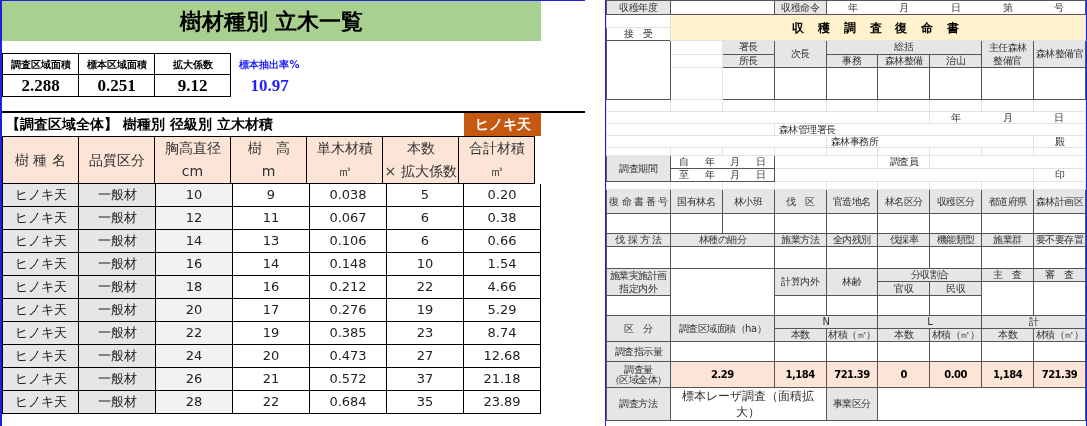  Describe the element at coordinates (271, 218) in the screenshot. I see `table-cell: 11` at that location.